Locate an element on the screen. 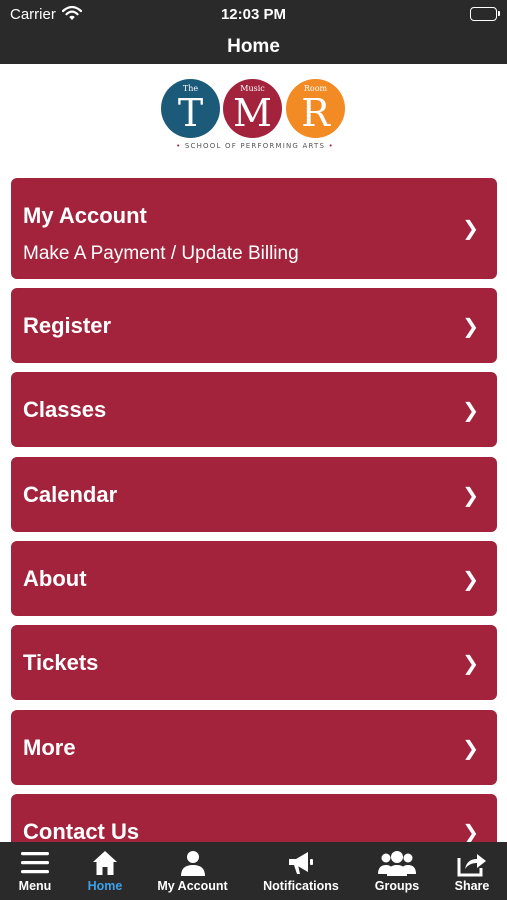 This screenshot has width=507, height=900. menu-item-label: Classes is located at coordinates (65, 409).